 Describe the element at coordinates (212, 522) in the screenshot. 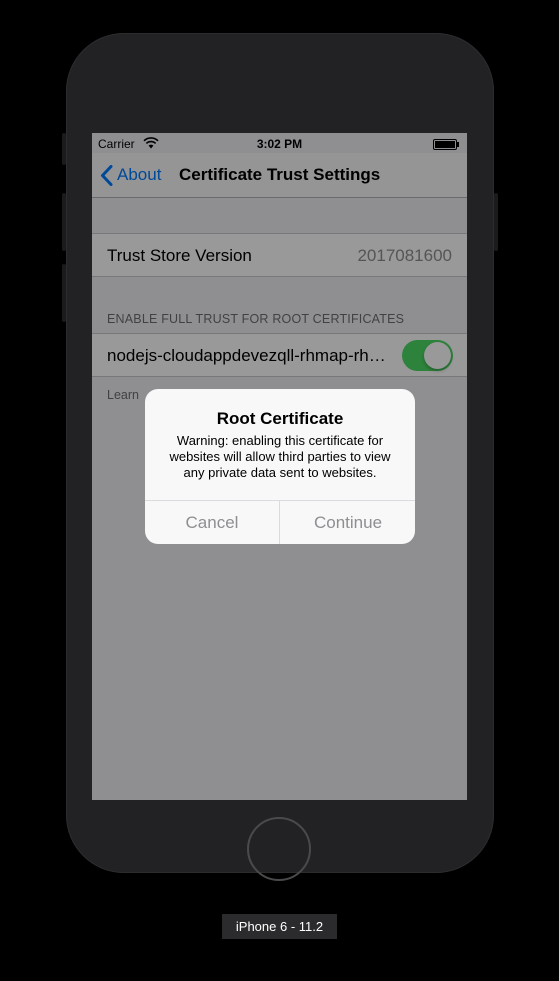

I see `cancel-button: Cancel` at that location.